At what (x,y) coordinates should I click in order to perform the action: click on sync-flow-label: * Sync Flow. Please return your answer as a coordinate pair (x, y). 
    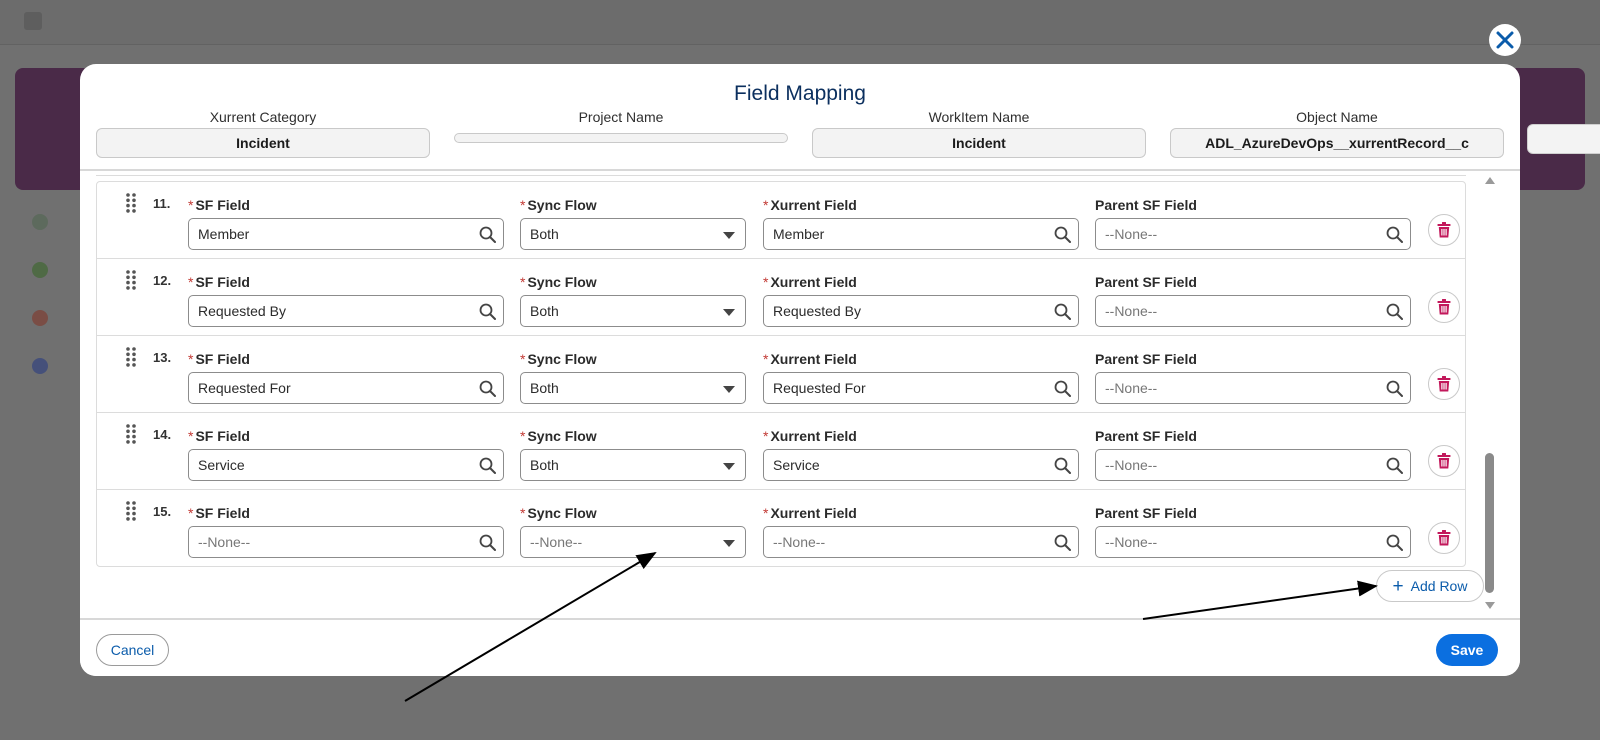
    Looking at the image, I should click on (633, 359).